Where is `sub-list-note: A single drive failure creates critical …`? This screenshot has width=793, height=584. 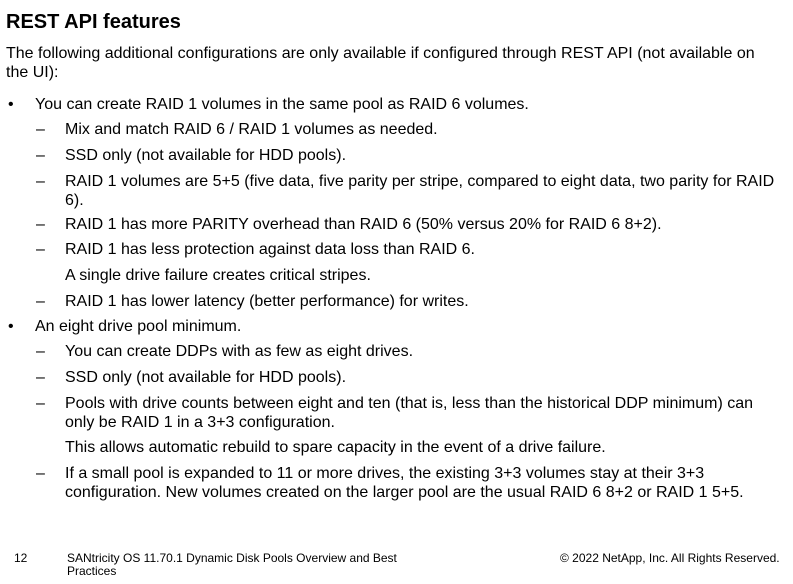
sub-list-note: A single drive failure creates critical … is located at coordinates (218, 275).